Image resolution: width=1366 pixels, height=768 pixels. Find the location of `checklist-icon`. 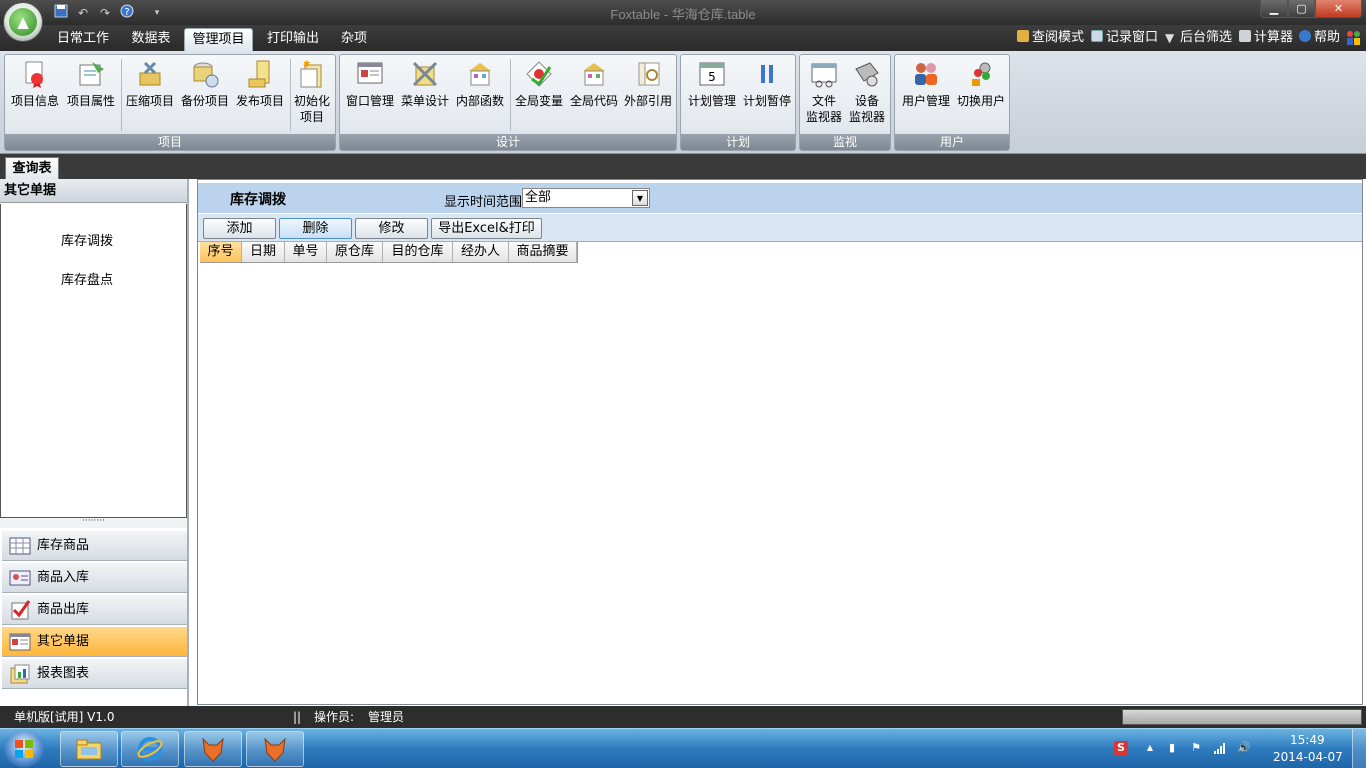

checklist-icon is located at coordinates (20, 610).